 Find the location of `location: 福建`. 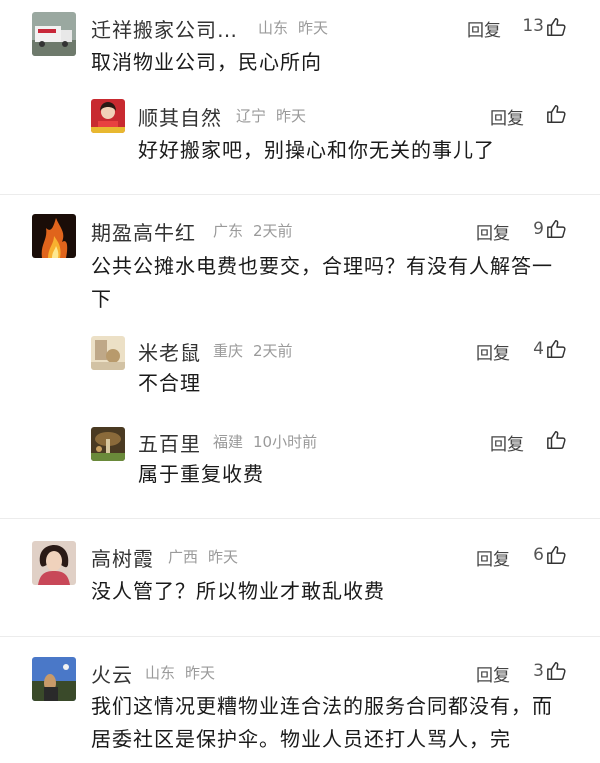

location: 福建 is located at coordinates (228, 442).